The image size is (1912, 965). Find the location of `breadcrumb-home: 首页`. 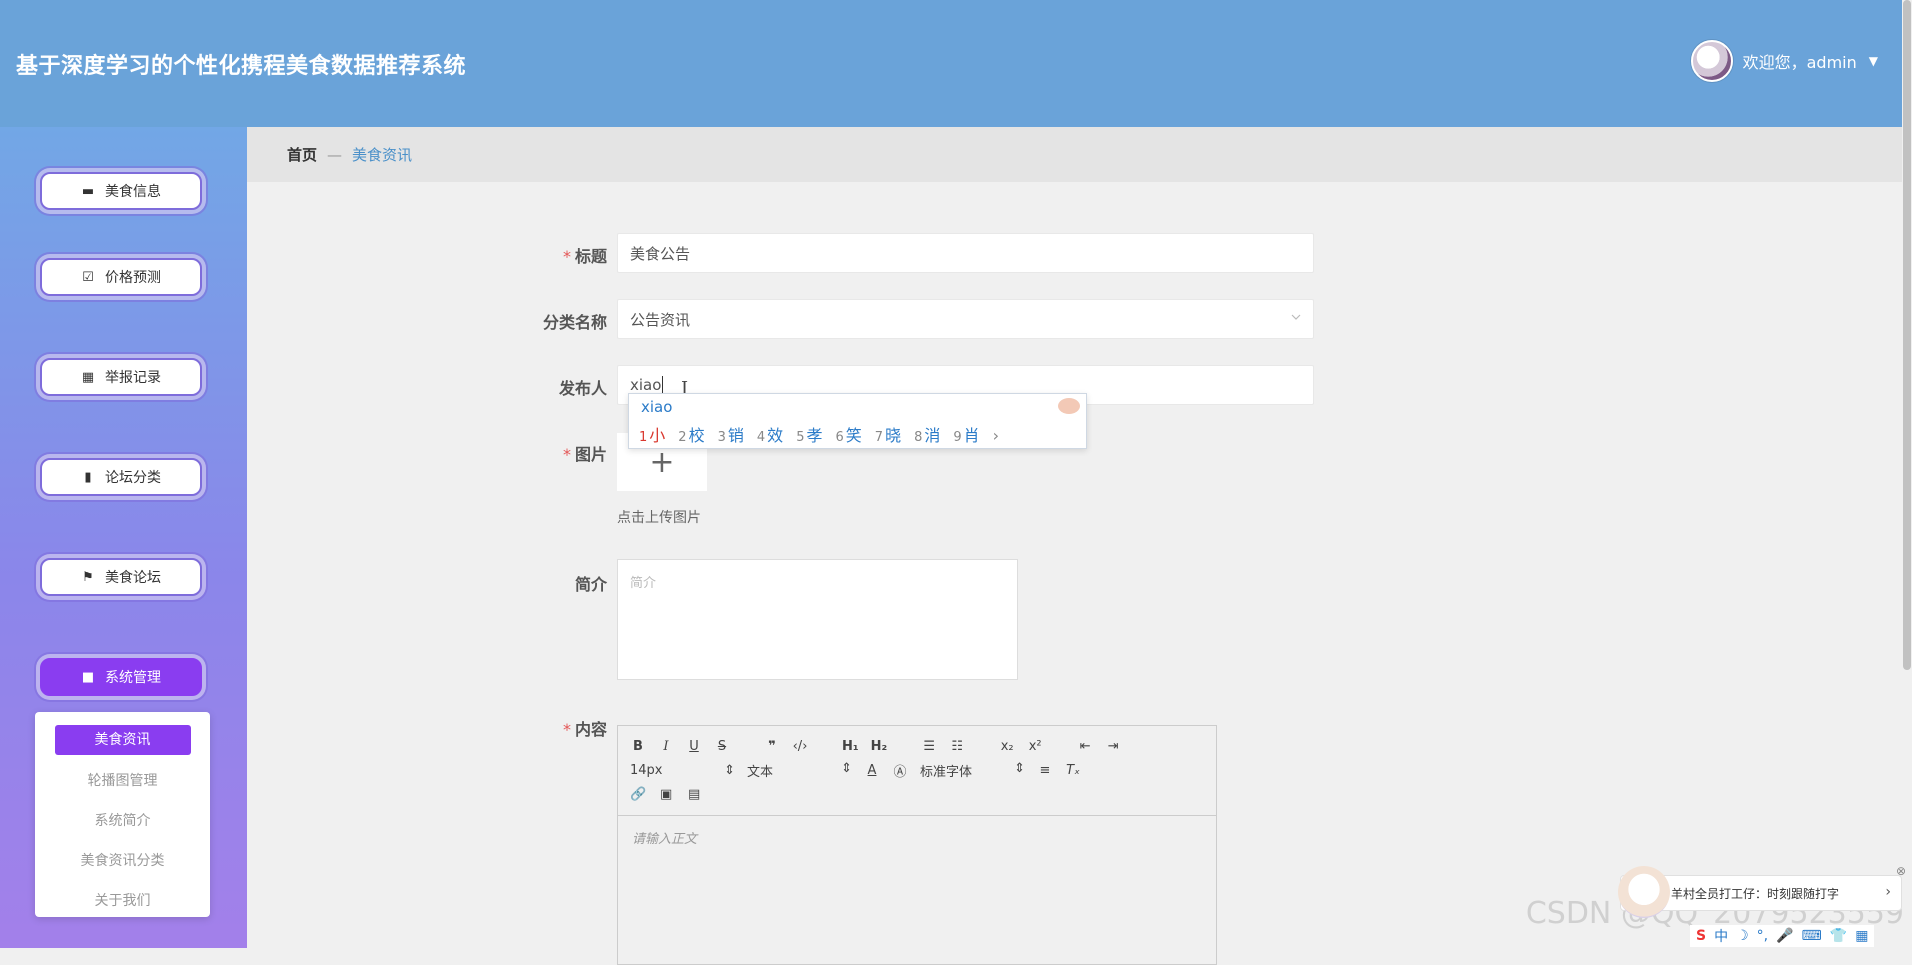

breadcrumb-home: 首页 is located at coordinates (302, 154).